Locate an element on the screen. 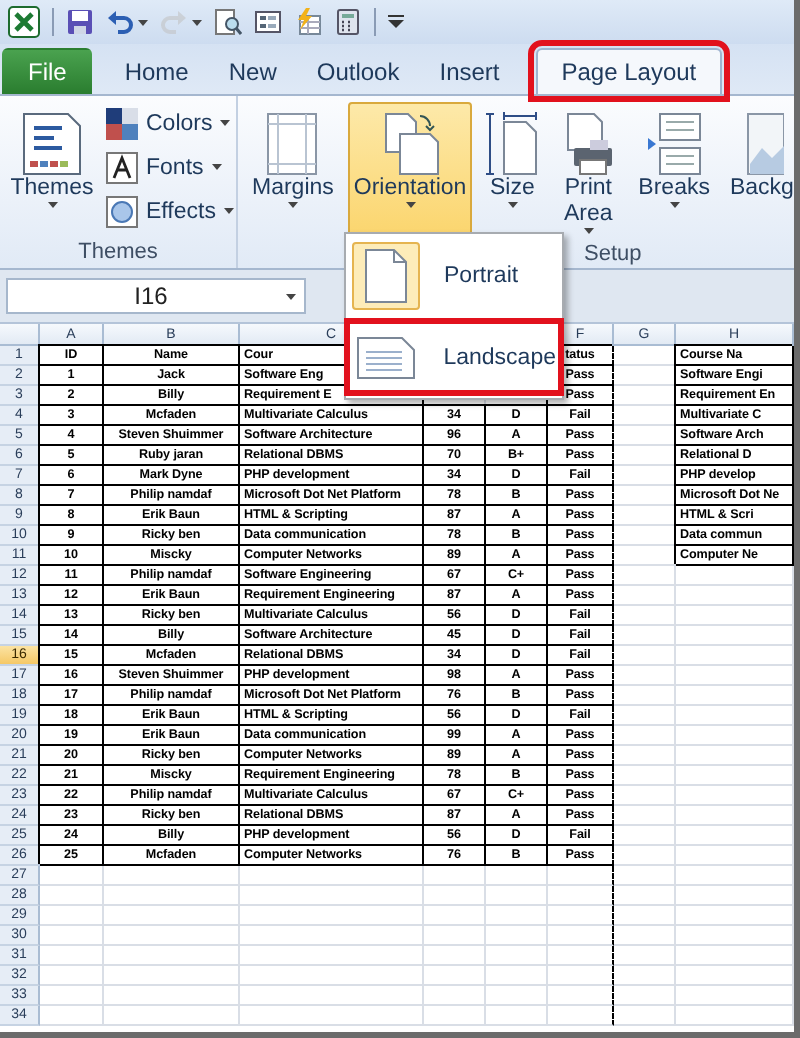 The width and height of the screenshot is (800, 1038). file-tab: File is located at coordinates (47, 71).